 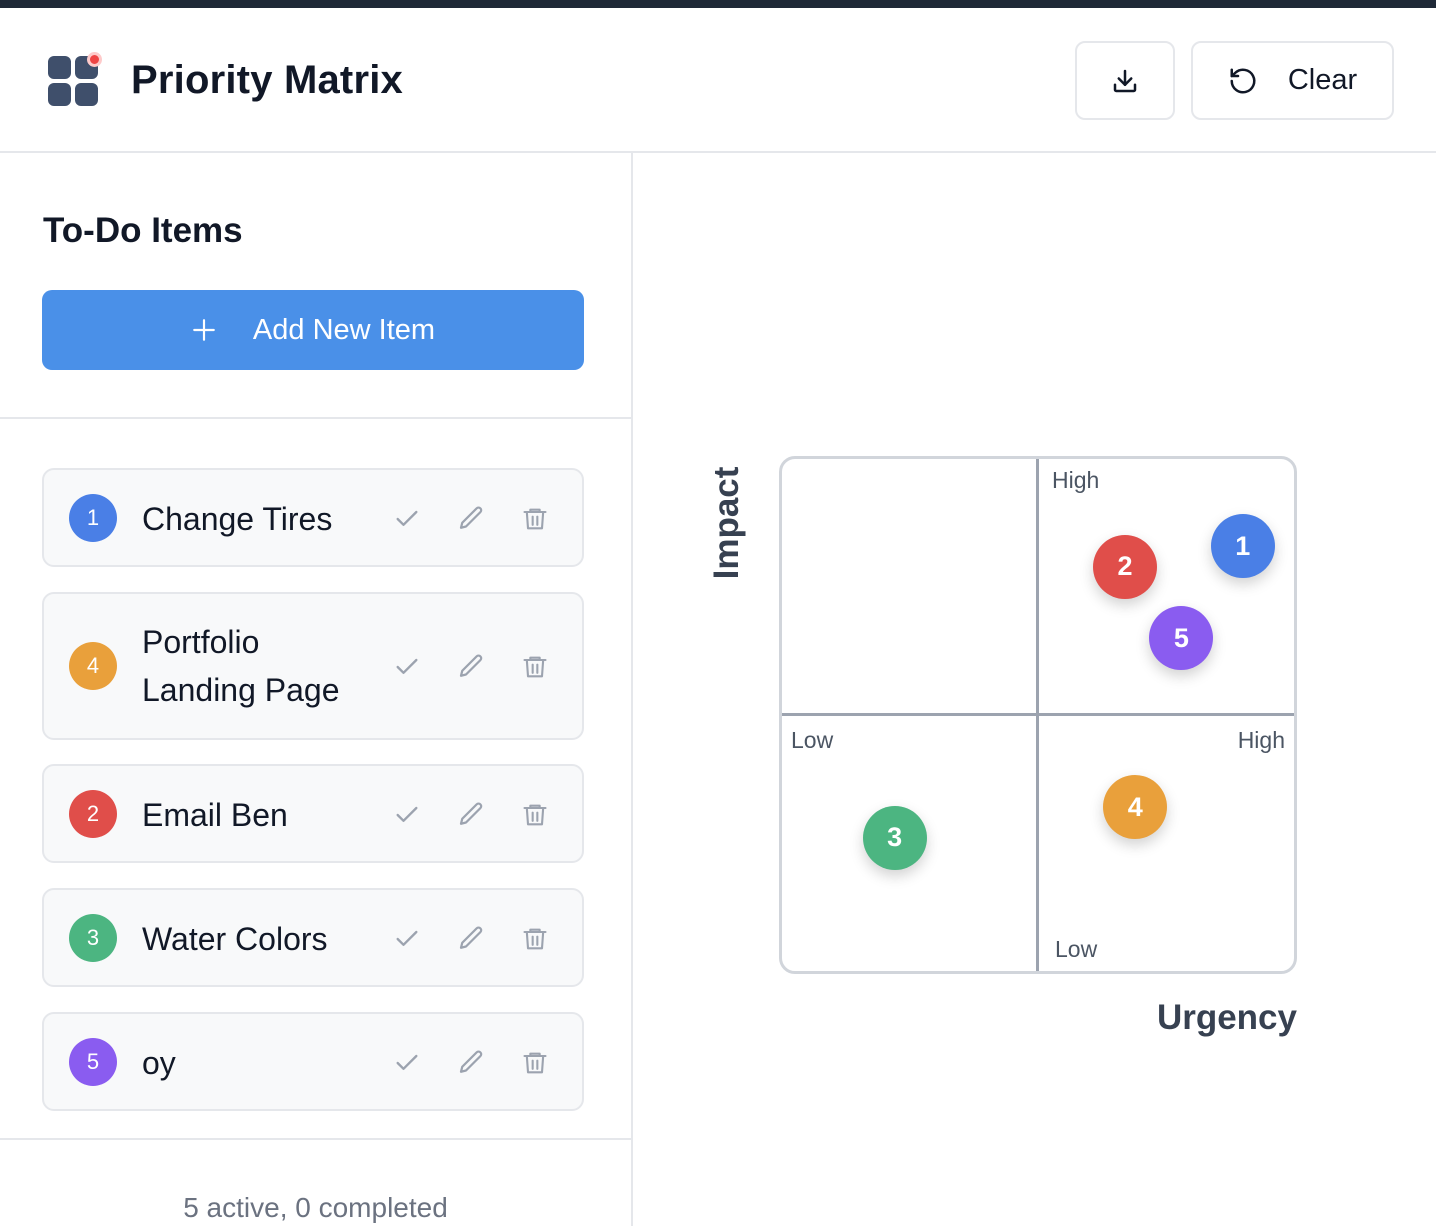 What do you see at coordinates (1076, 949) in the screenshot?
I see `impact-low-label: Low` at bounding box center [1076, 949].